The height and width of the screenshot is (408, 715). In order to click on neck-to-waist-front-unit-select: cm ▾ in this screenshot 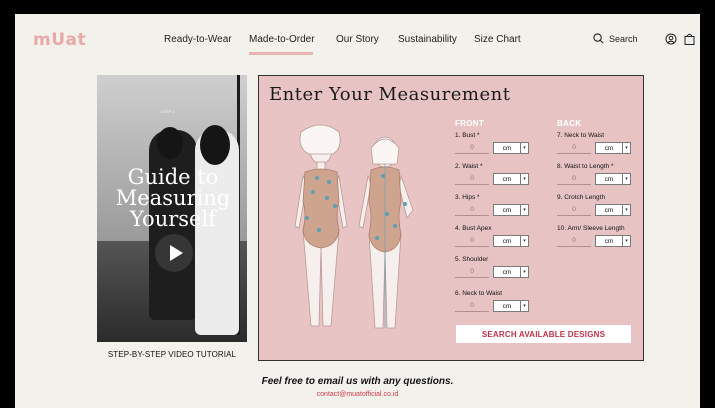, I will do `click(511, 306)`.